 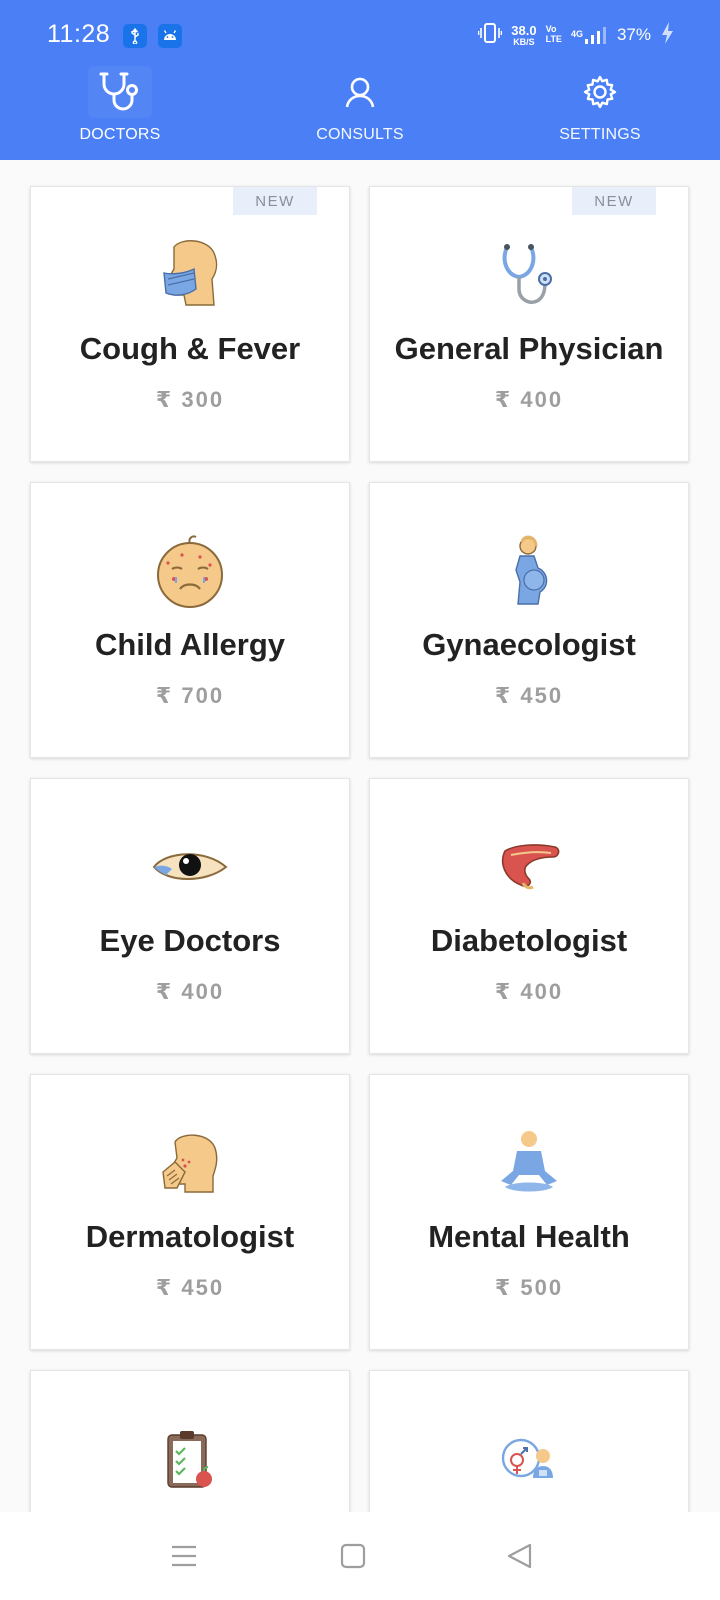 I want to click on card-diabetologist: Diabetologist ₹ 400, so click(x=529, y=916).